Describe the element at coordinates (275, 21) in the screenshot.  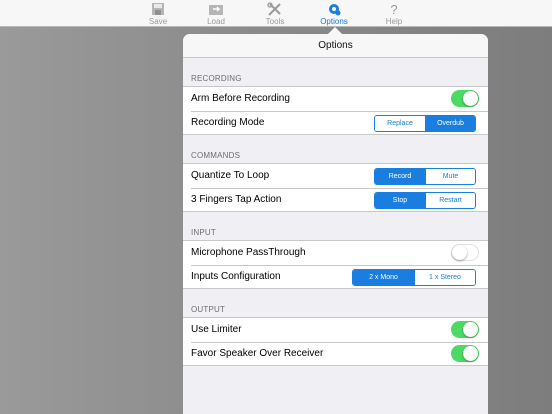
I see `toolbar-tools-label: Tools` at that location.